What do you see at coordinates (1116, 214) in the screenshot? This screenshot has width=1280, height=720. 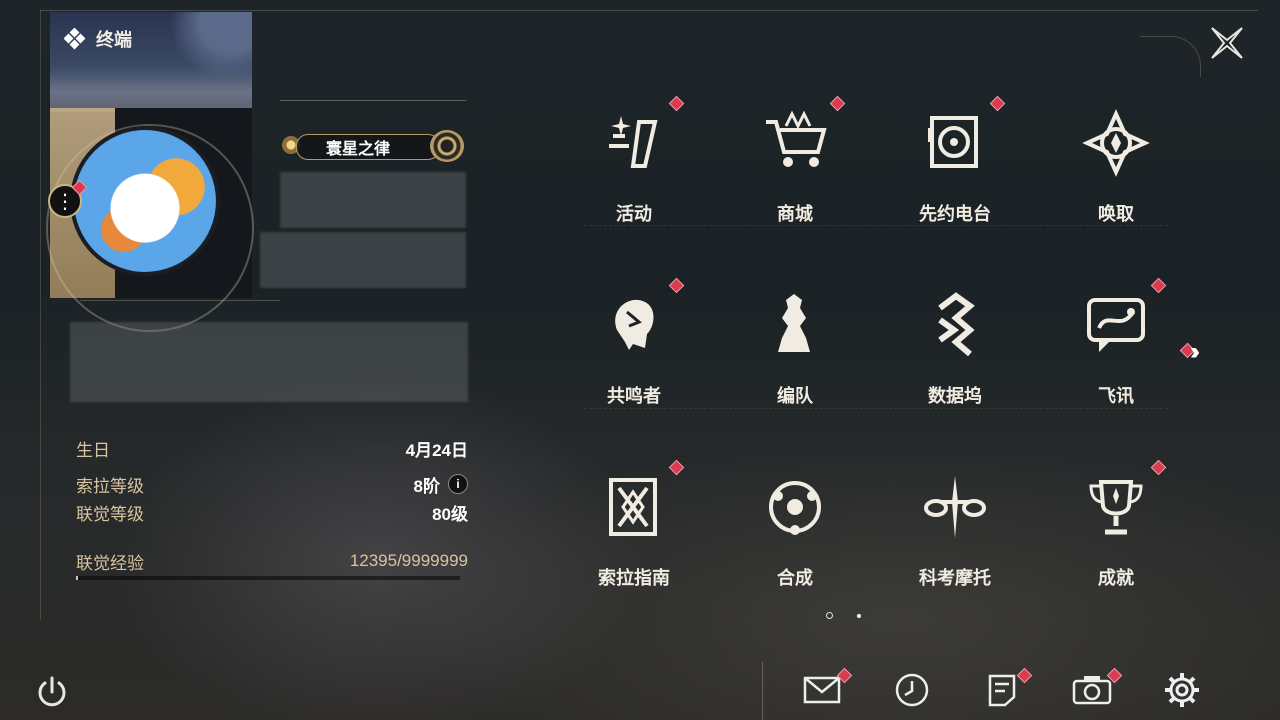 I see `menu-item-label: 唤取` at bounding box center [1116, 214].